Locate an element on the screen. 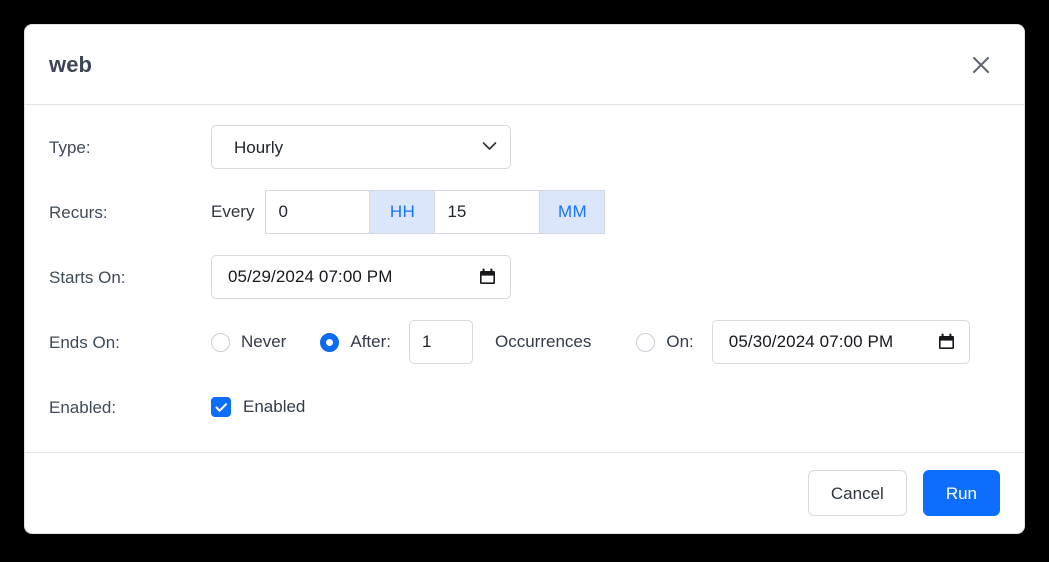 The height and width of the screenshot is (562, 1049). recurs-input-group: HH MM is located at coordinates (435, 212).